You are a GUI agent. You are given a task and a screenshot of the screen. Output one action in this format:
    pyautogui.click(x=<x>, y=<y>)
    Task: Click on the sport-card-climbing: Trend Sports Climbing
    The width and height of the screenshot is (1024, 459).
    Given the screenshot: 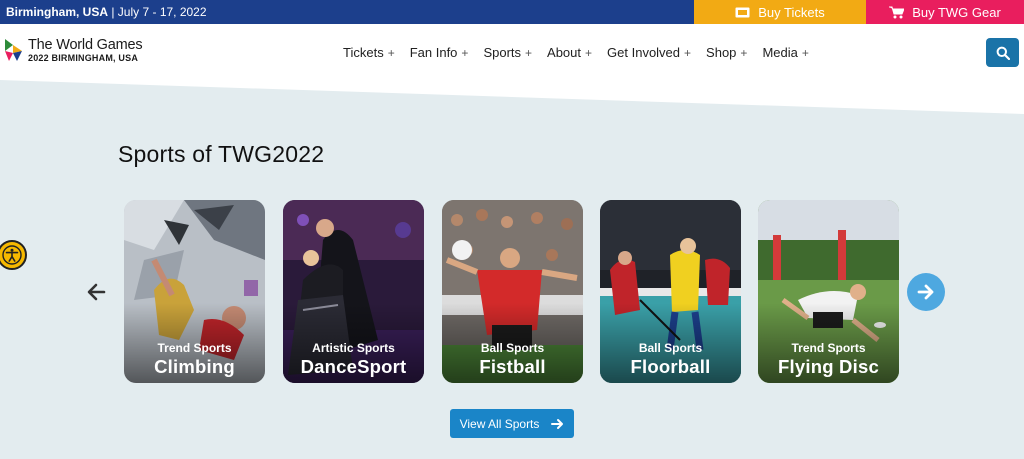 What is the action you would take?
    pyautogui.click(x=194, y=291)
    